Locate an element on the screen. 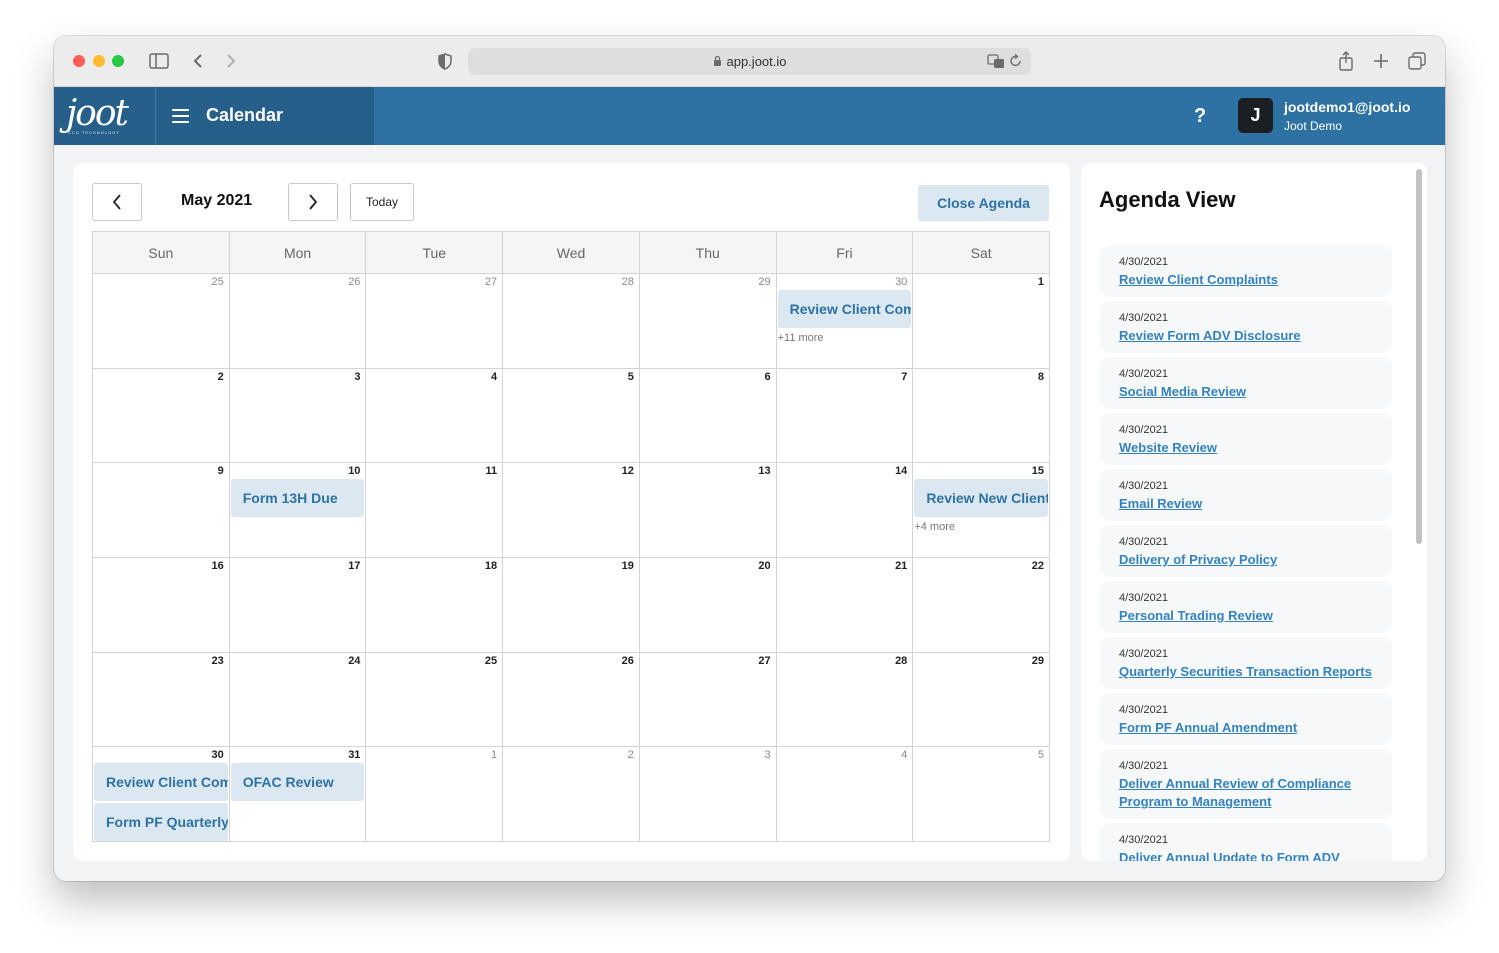 The height and width of the screenshot is (953, 1499). calendar-event: Form PF Quarterly is located at coordinates (161, 822).